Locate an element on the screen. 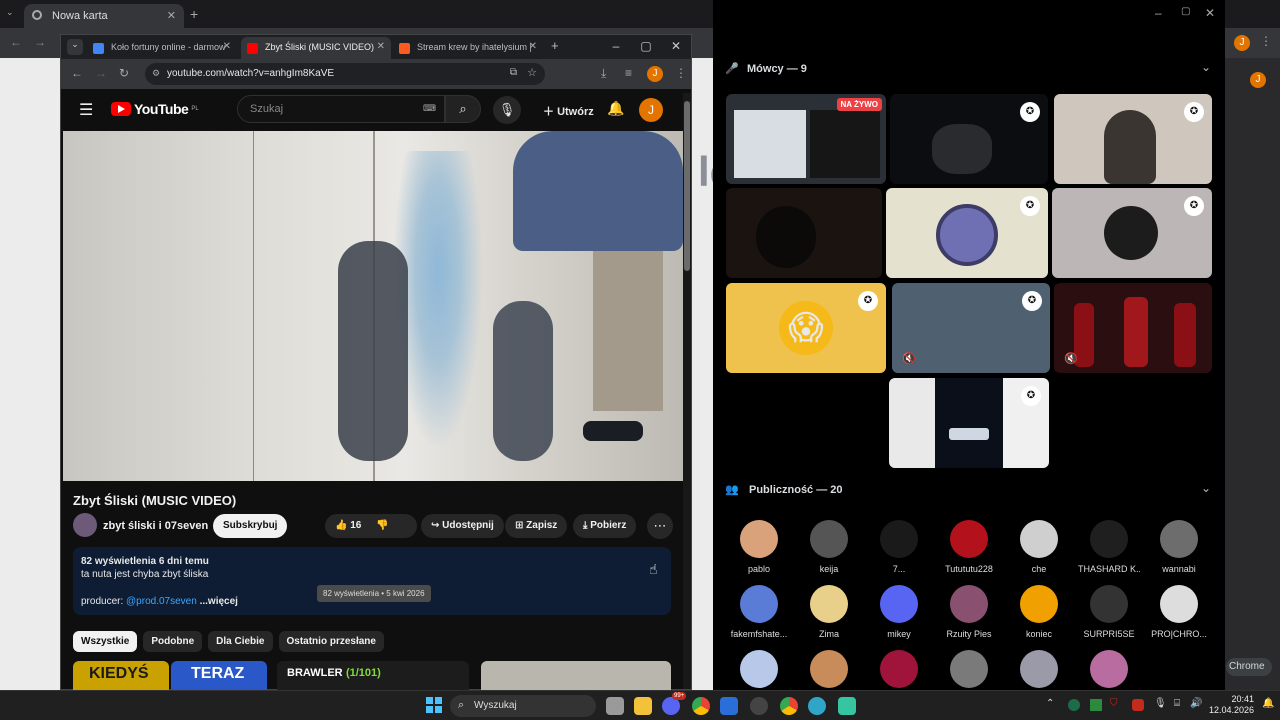  forward-icon: → is located at coordinates (40, 42).